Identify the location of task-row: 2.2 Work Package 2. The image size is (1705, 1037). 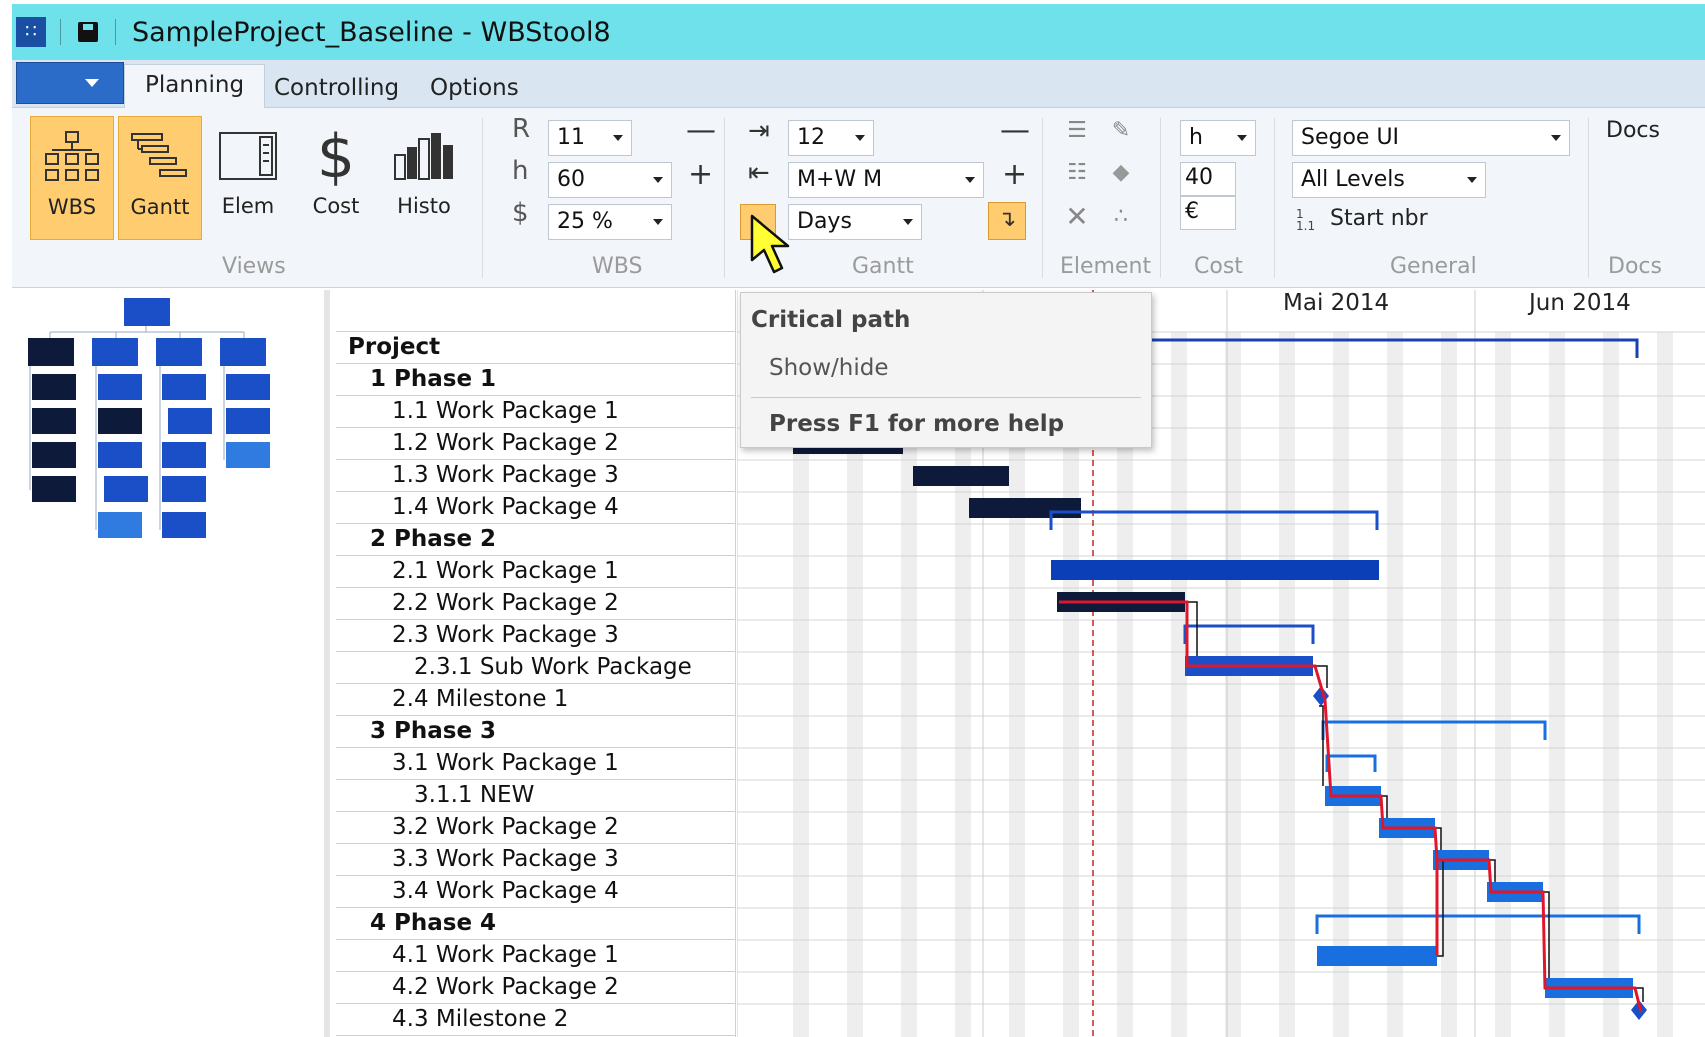
(536, 604).